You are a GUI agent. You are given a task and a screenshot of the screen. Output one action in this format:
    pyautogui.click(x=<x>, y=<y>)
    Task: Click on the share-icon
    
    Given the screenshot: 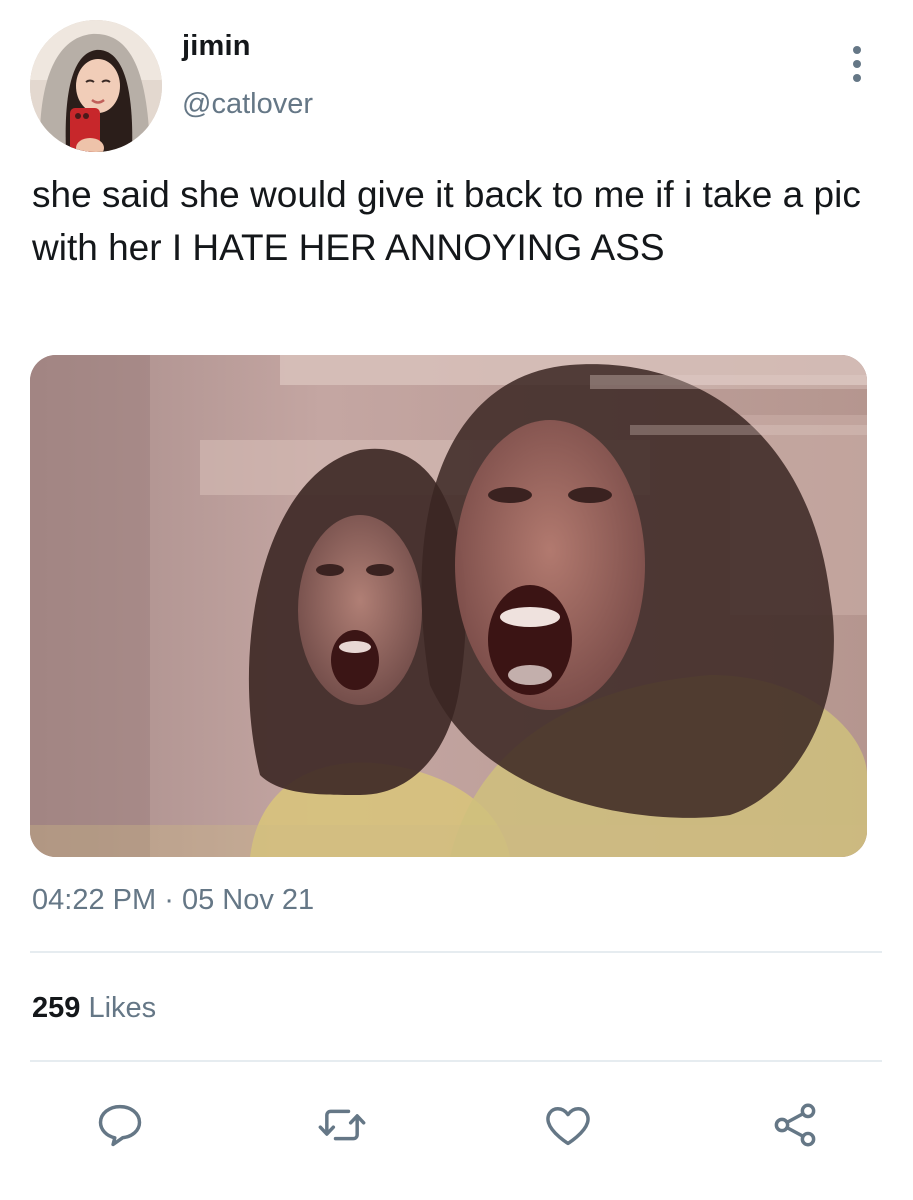 What is the action you would take?
    pyautogui.click(x=795, y=1125)
    